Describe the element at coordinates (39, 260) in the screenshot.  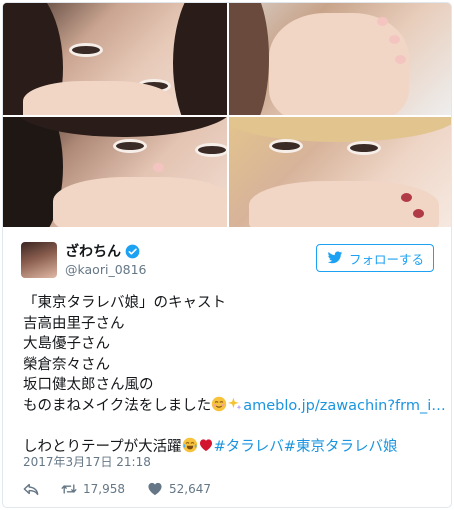
I see `avatar` at that location.